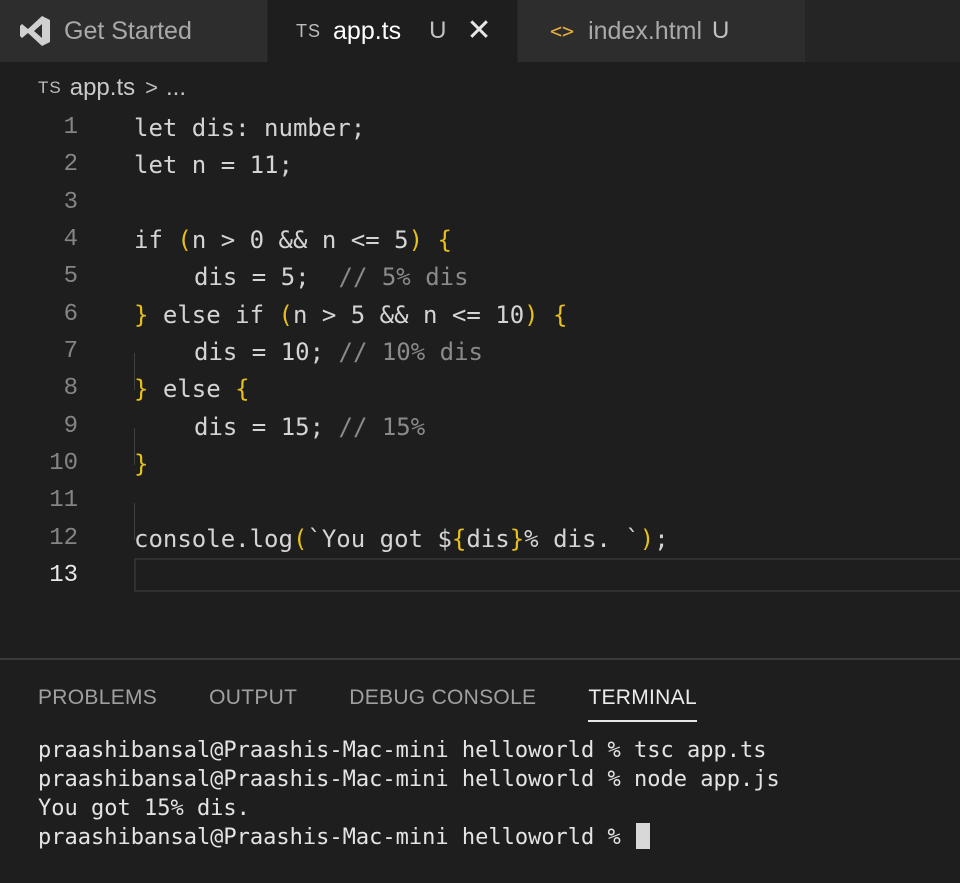  Describe the element at coordinates (70, 388) in the screenshot. I see `line-number: 8` at that location.